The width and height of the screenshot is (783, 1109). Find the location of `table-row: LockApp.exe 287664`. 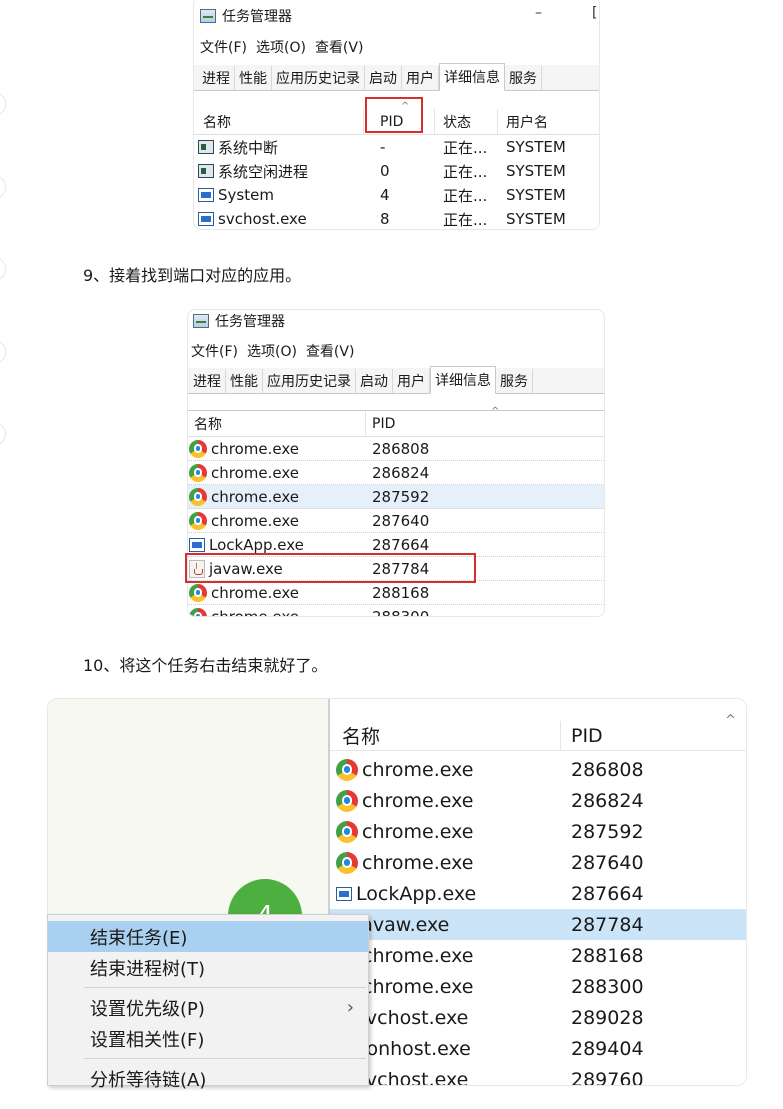

table-row: LockApp.exe 287664 is located at coordinates (538, 893).